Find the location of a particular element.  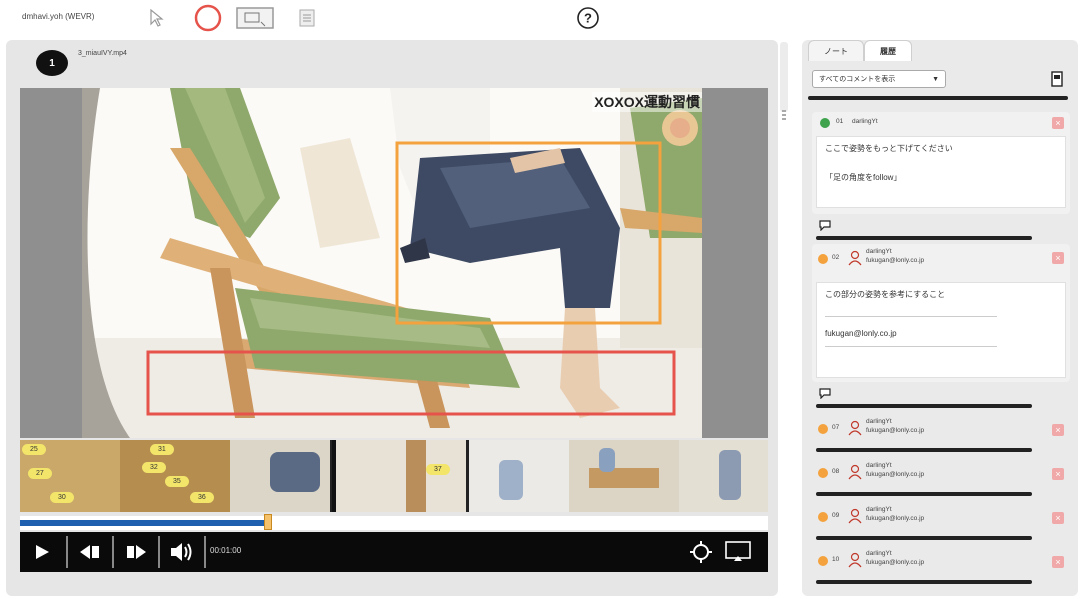

fullscreen-button is located at coordinates (701, 552).